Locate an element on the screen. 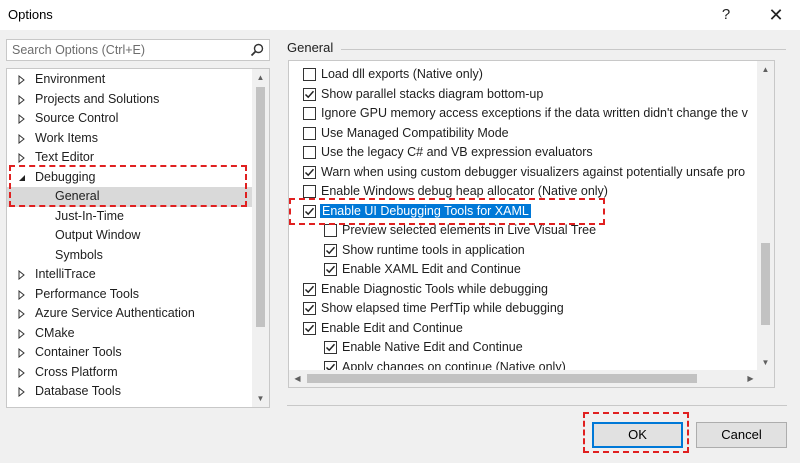  tree-item-label: IntelliTrace is located at coordinates (65, 274).